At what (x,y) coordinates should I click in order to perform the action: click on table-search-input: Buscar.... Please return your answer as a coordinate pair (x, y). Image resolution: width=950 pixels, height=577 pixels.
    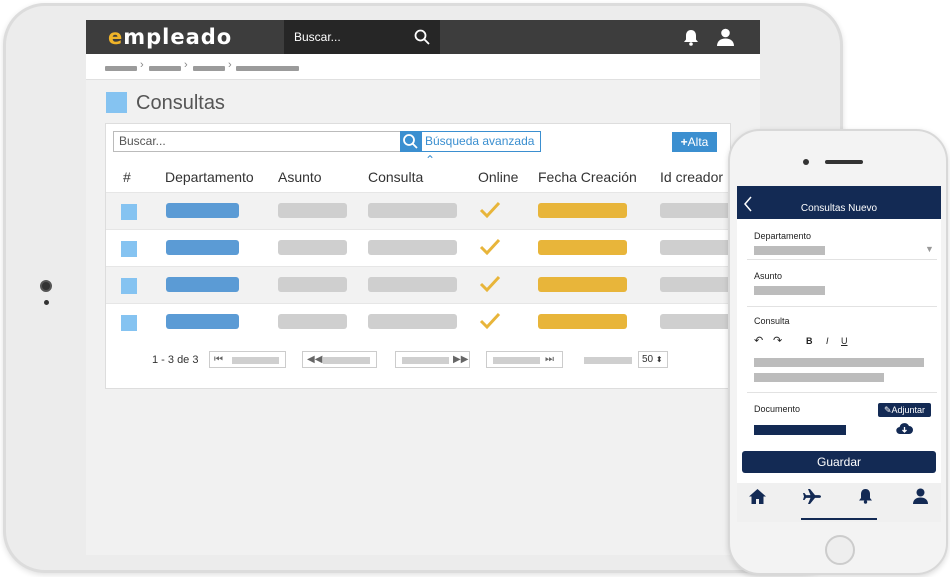
    Looking at the image, I should click on (257, 141).